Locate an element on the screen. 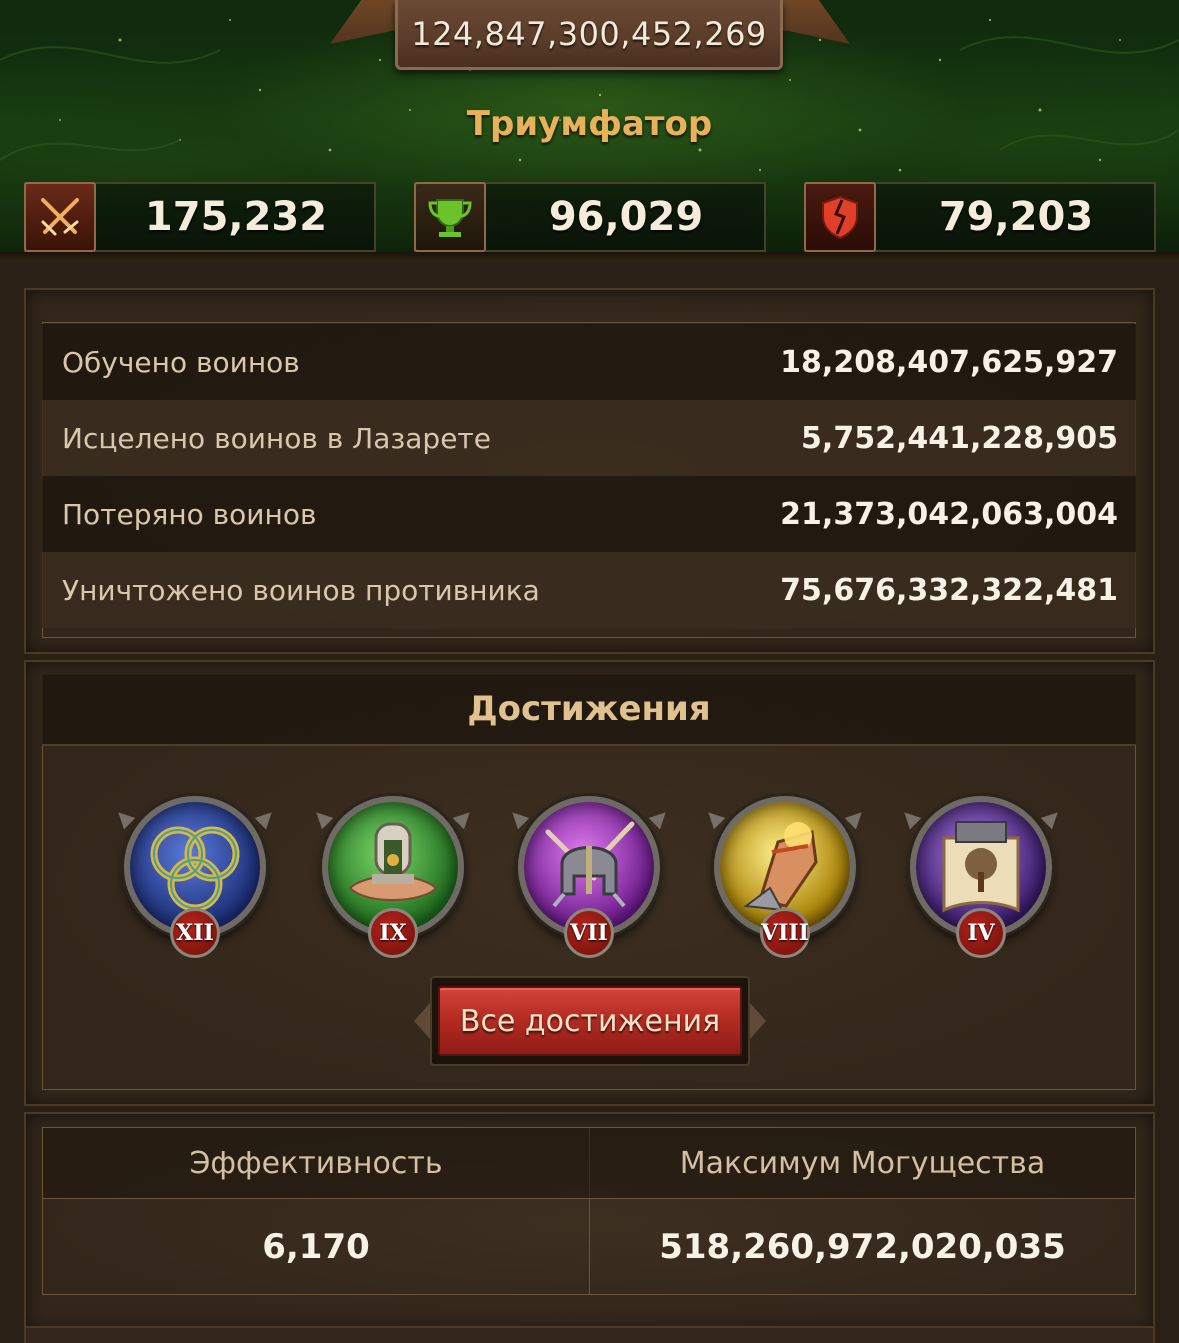 This screenshot has width=1179, height=1343. achievement-medal: XII is located at coordinates (195, 875).